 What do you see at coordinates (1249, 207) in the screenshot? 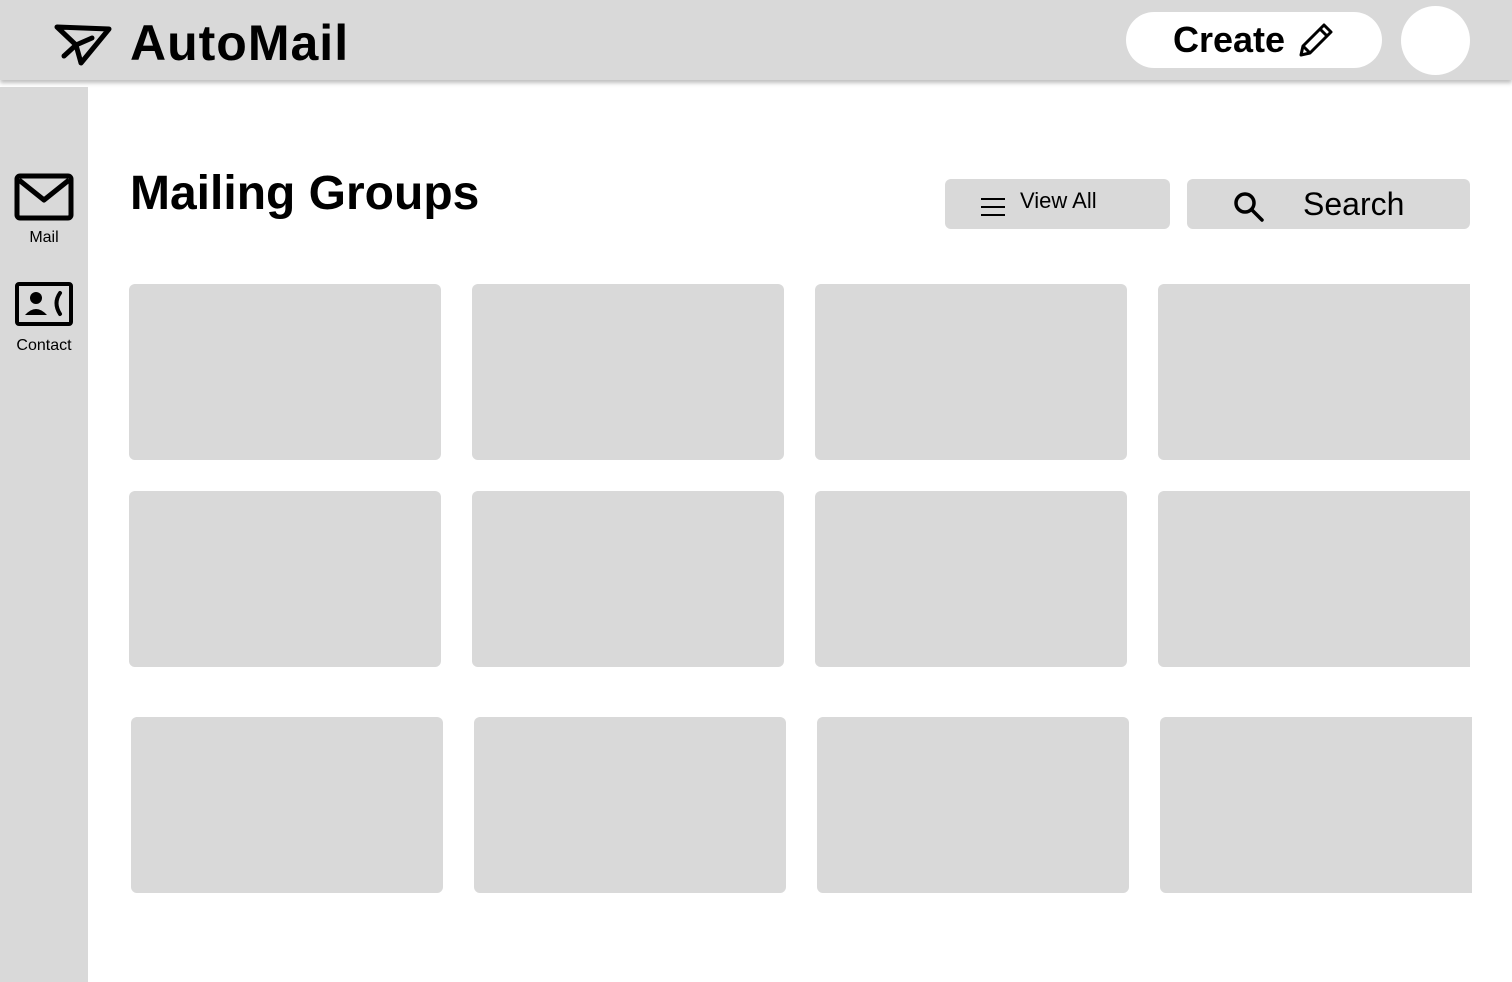
I see `search-icon` at bounding box center [1249, 207].